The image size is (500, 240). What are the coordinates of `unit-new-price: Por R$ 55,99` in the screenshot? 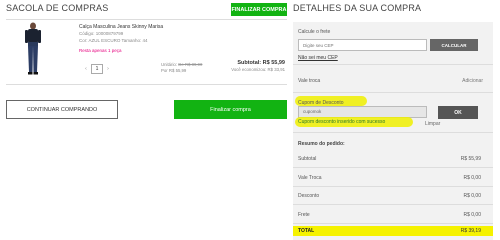 It's located at (174, 70).